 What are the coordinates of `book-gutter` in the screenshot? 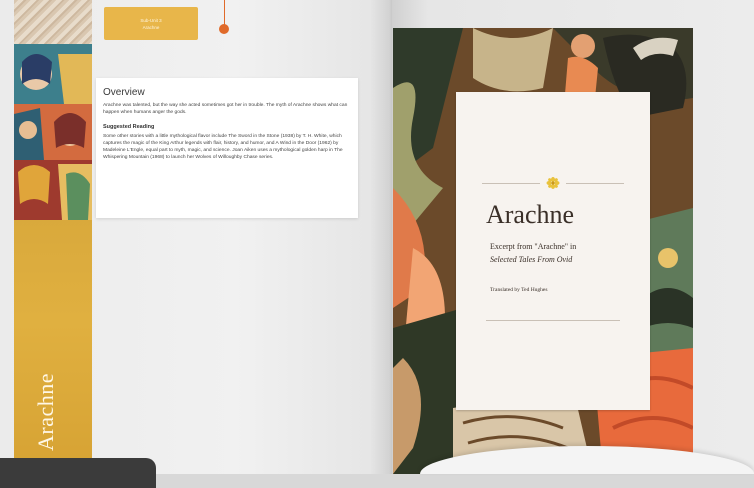 It's located at (382, 237).